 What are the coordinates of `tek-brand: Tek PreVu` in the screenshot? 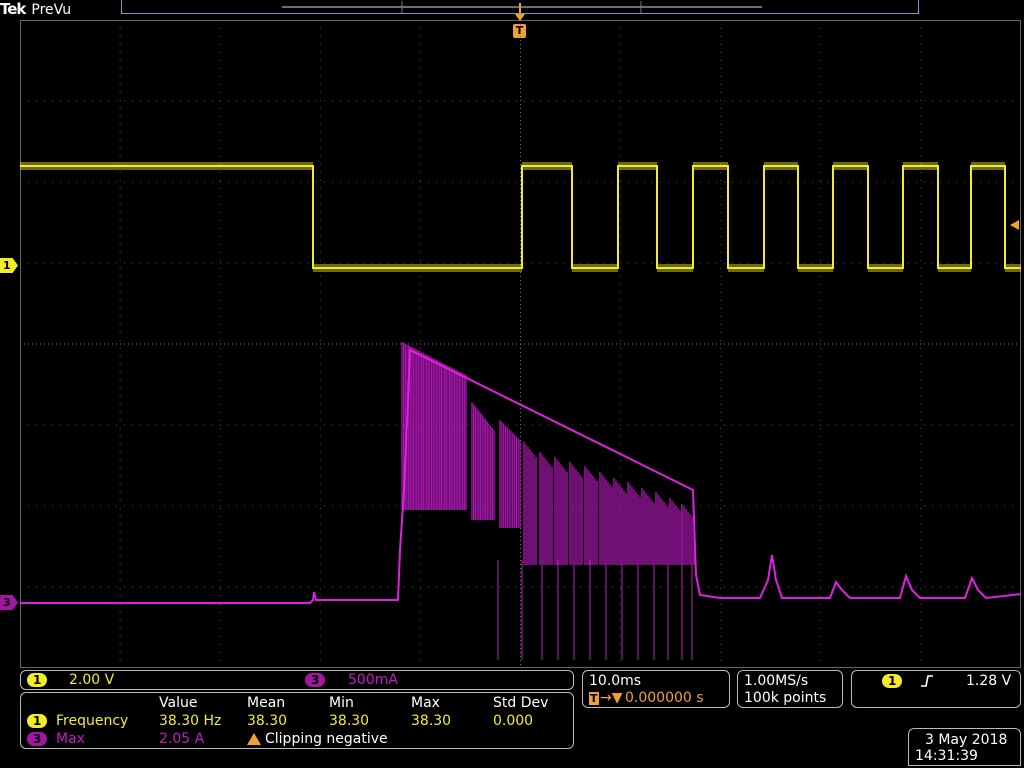 It's located at (36, 9).